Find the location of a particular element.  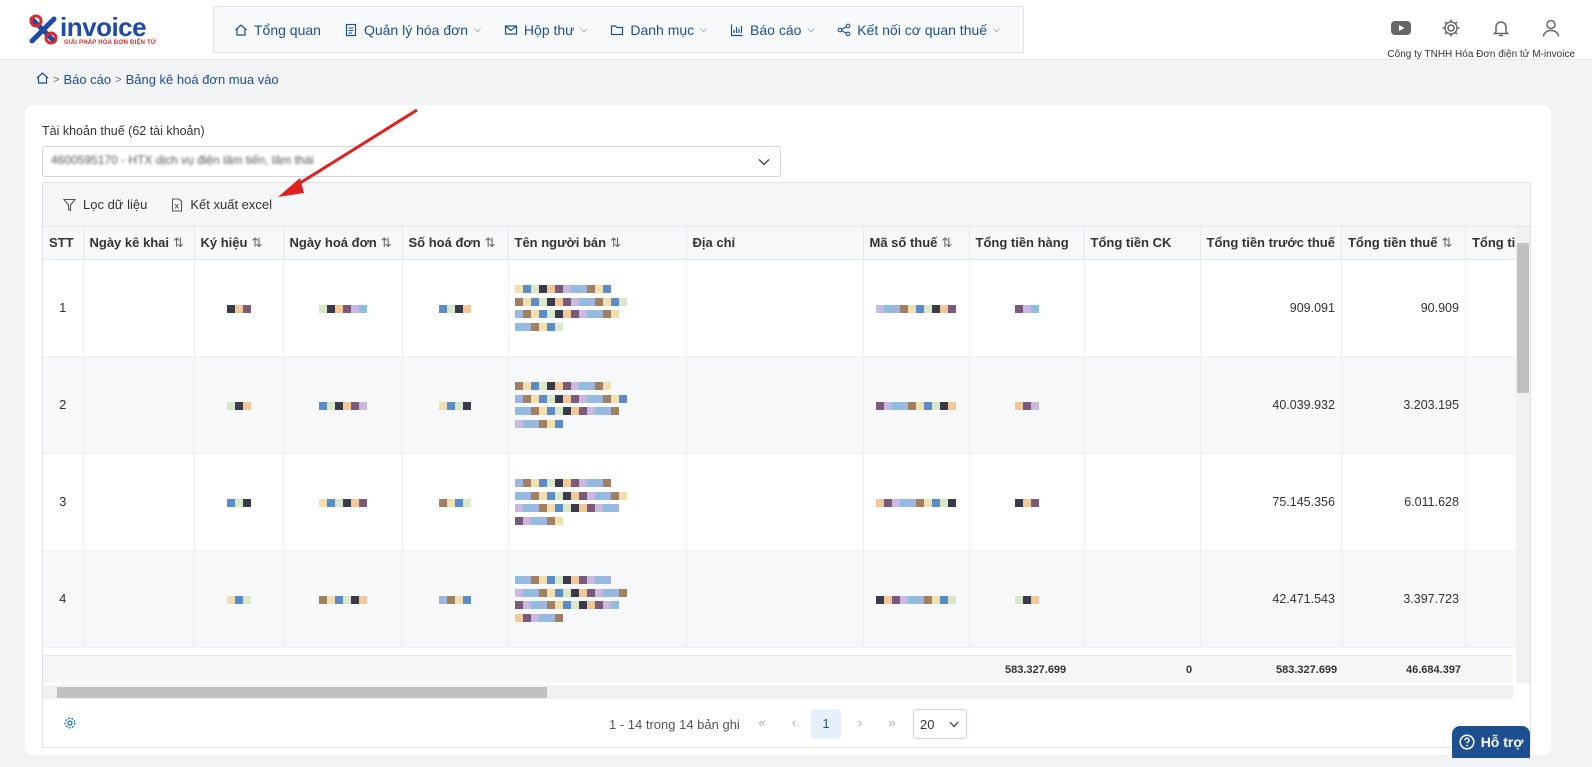

col-header-tong-tien-hang: Tổng tiền hàng is located at coordinates (1027, 243).